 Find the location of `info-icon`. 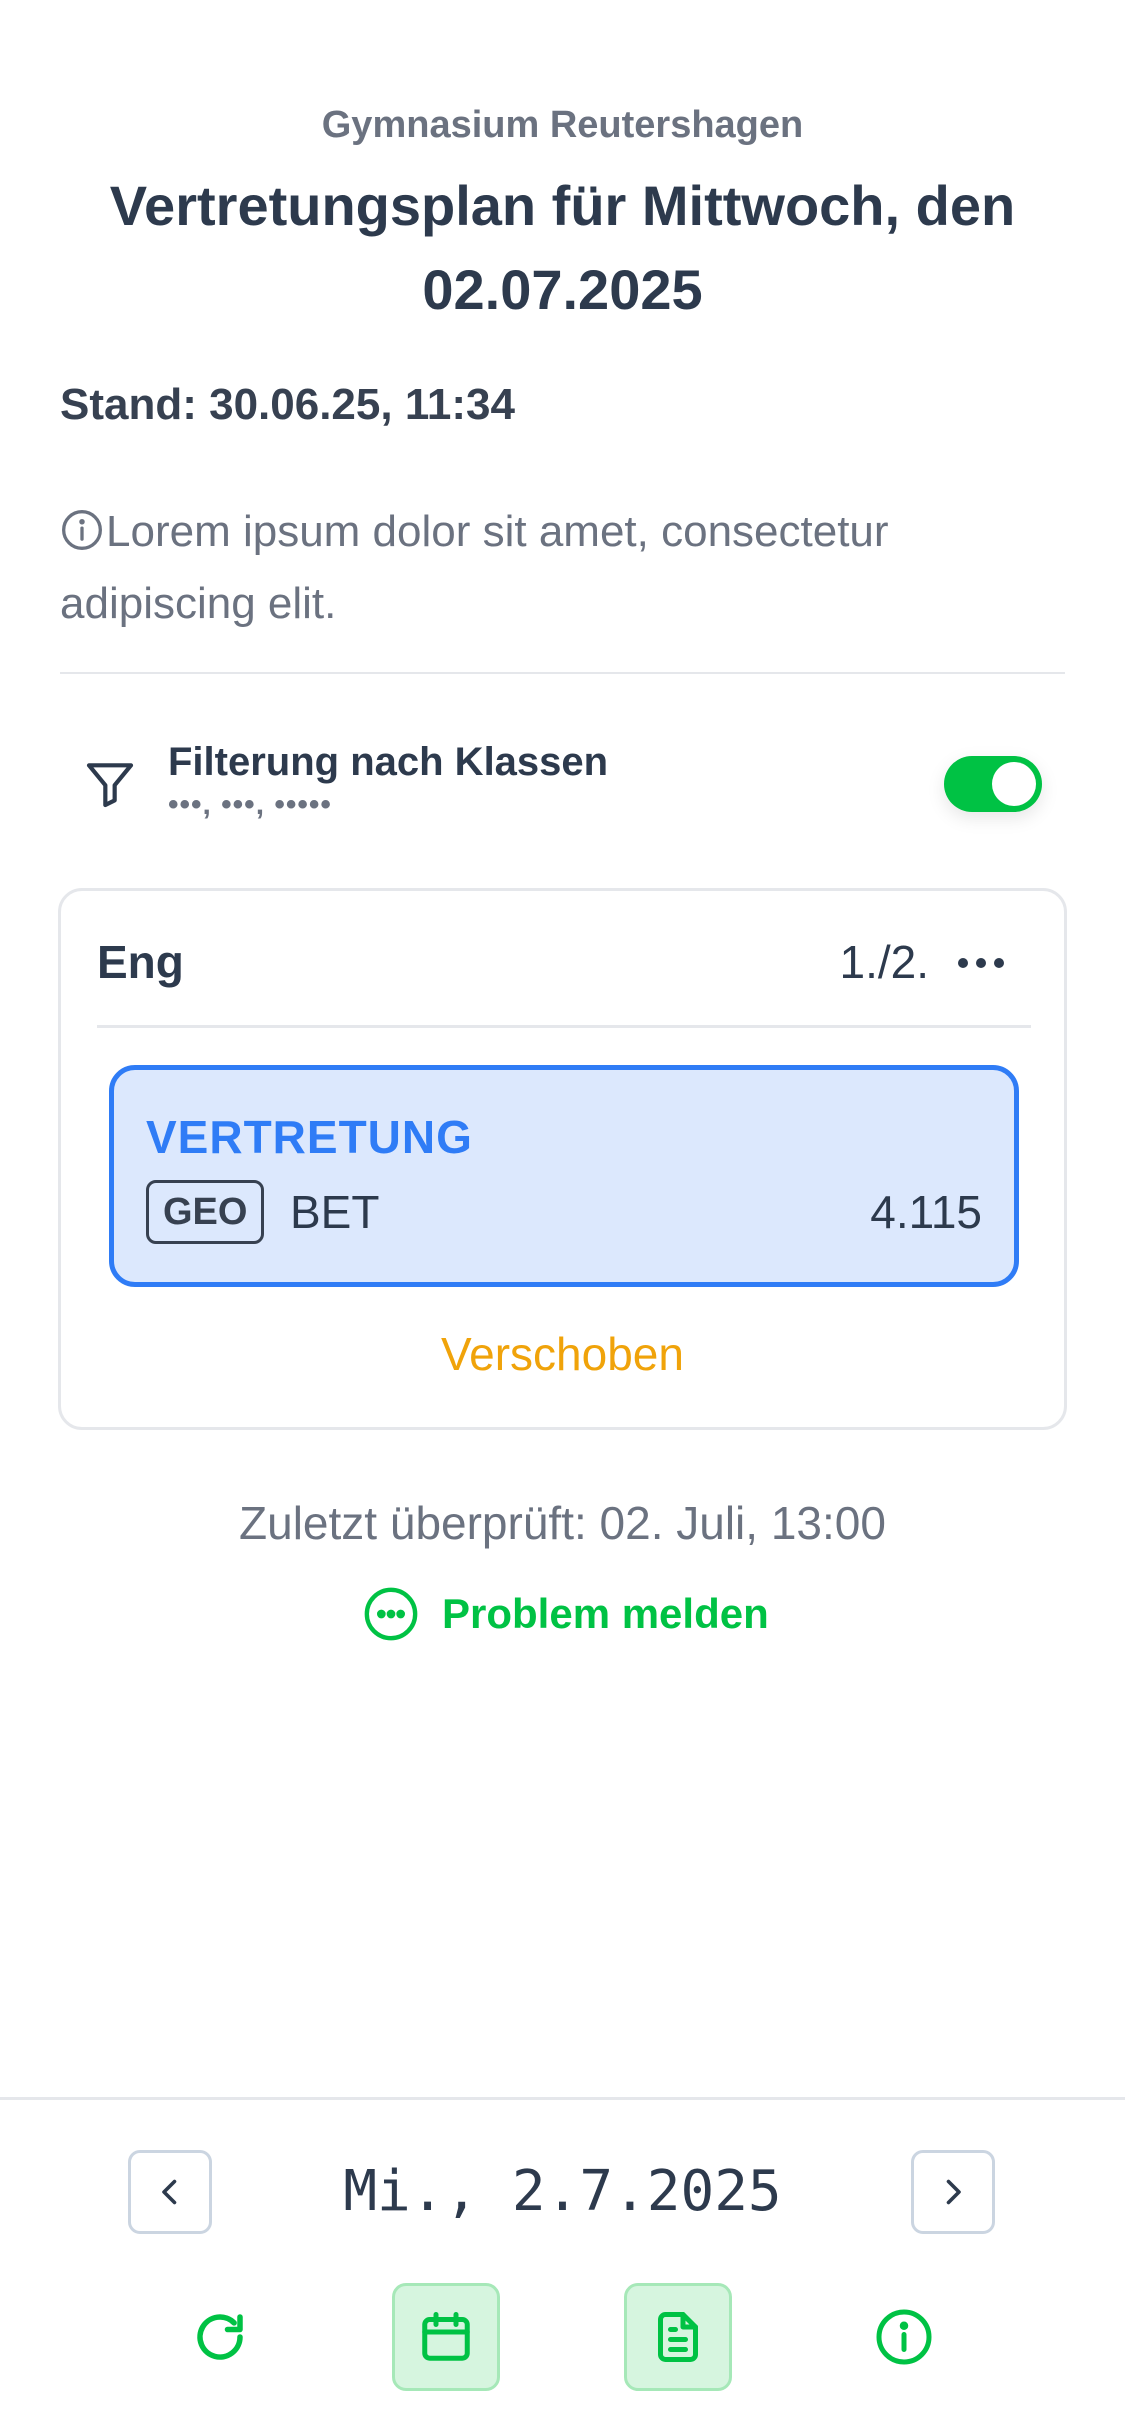

info-icon is located at coordinates (904, 2337).